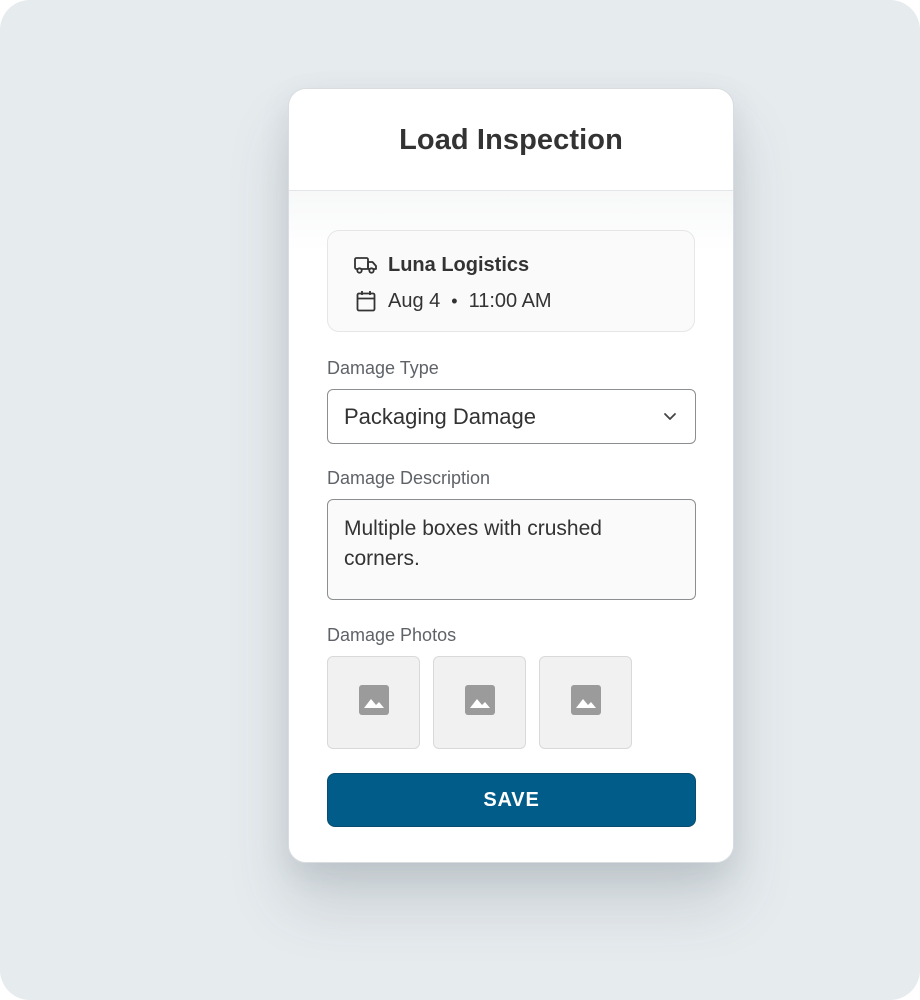 The width and height of the screenshot is (920, 1000). I want to click on schedule-text: Aug 4 • 11:00 AM, so click(470, 301).